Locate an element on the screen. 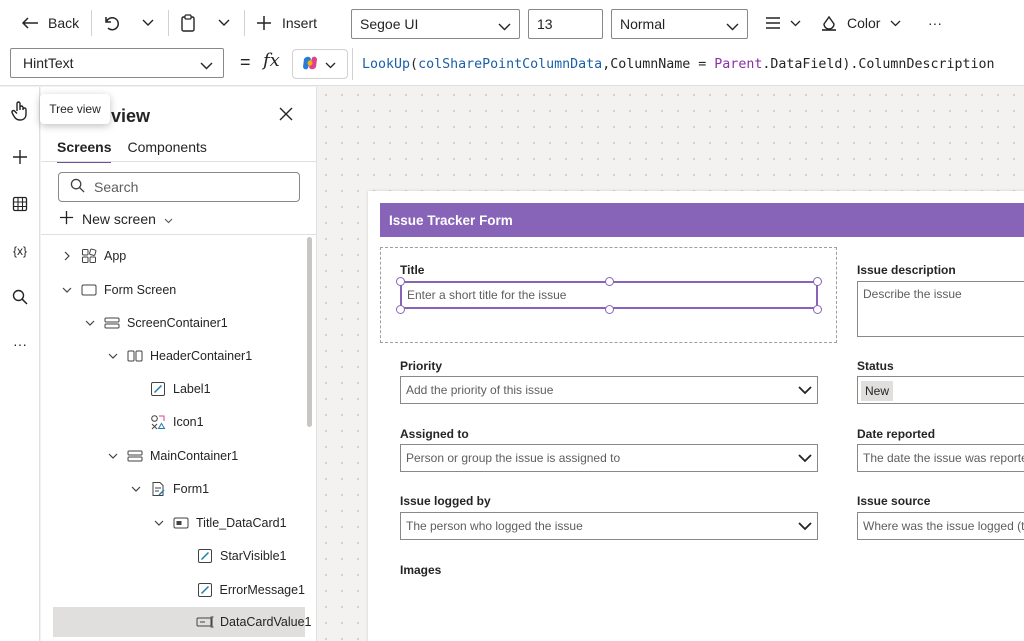  insert-button: Insert is located at coordinates (286, 23).